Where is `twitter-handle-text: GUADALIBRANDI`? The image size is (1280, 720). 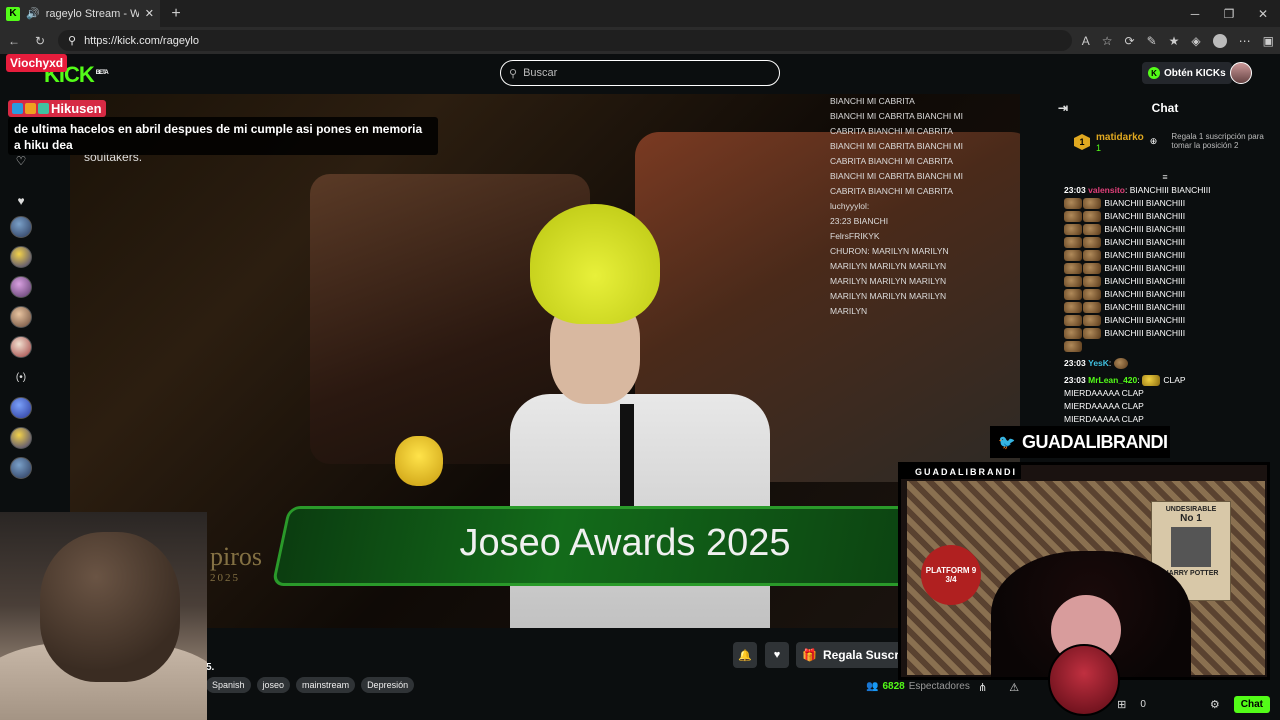
twitter-handle-text: GUADALIBRANDI is located at coordinates (1095, 441).